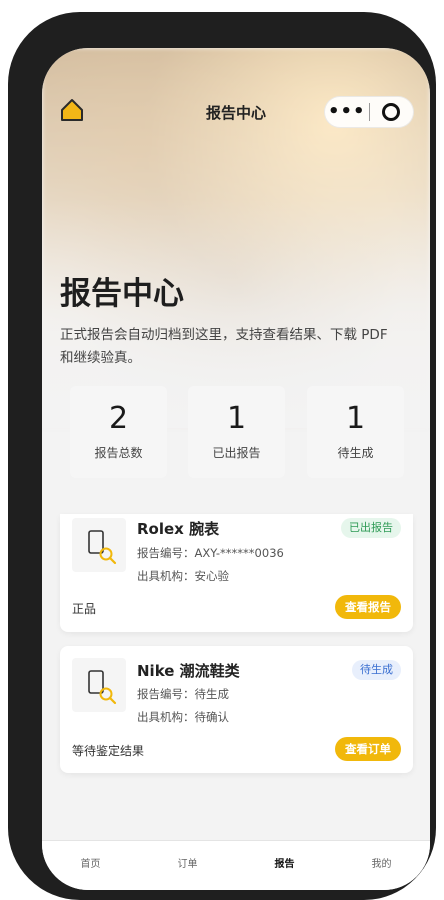  I want to click on stat-value: 2, so click(118, 418).